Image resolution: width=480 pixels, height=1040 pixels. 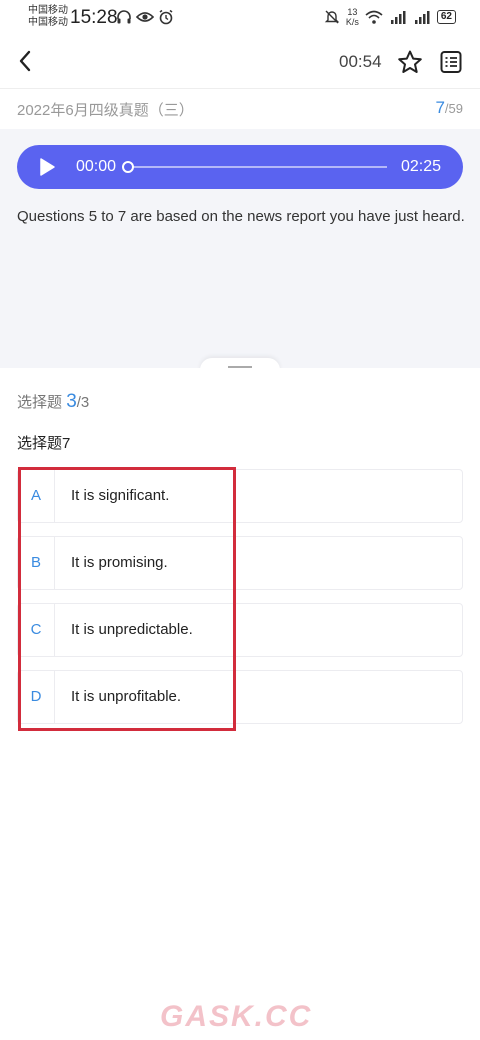 What do you see at coordinates (240, 109) in the screenshot?
I see `exam-info-row: 2022年6月四级真题（三） 7/59` at bounding box center [240, 109].